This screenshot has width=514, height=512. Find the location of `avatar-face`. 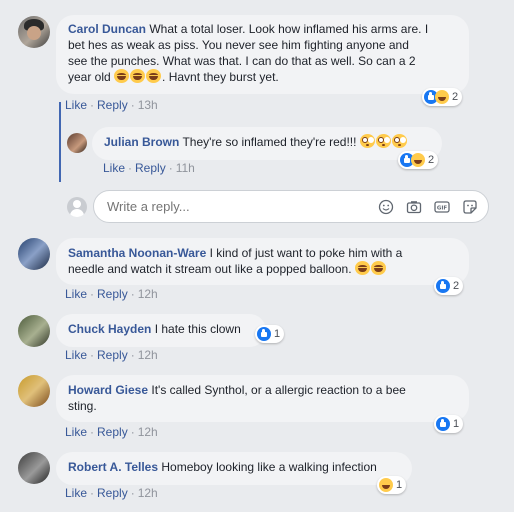

avatar-face is located at coordinates (34, 32).